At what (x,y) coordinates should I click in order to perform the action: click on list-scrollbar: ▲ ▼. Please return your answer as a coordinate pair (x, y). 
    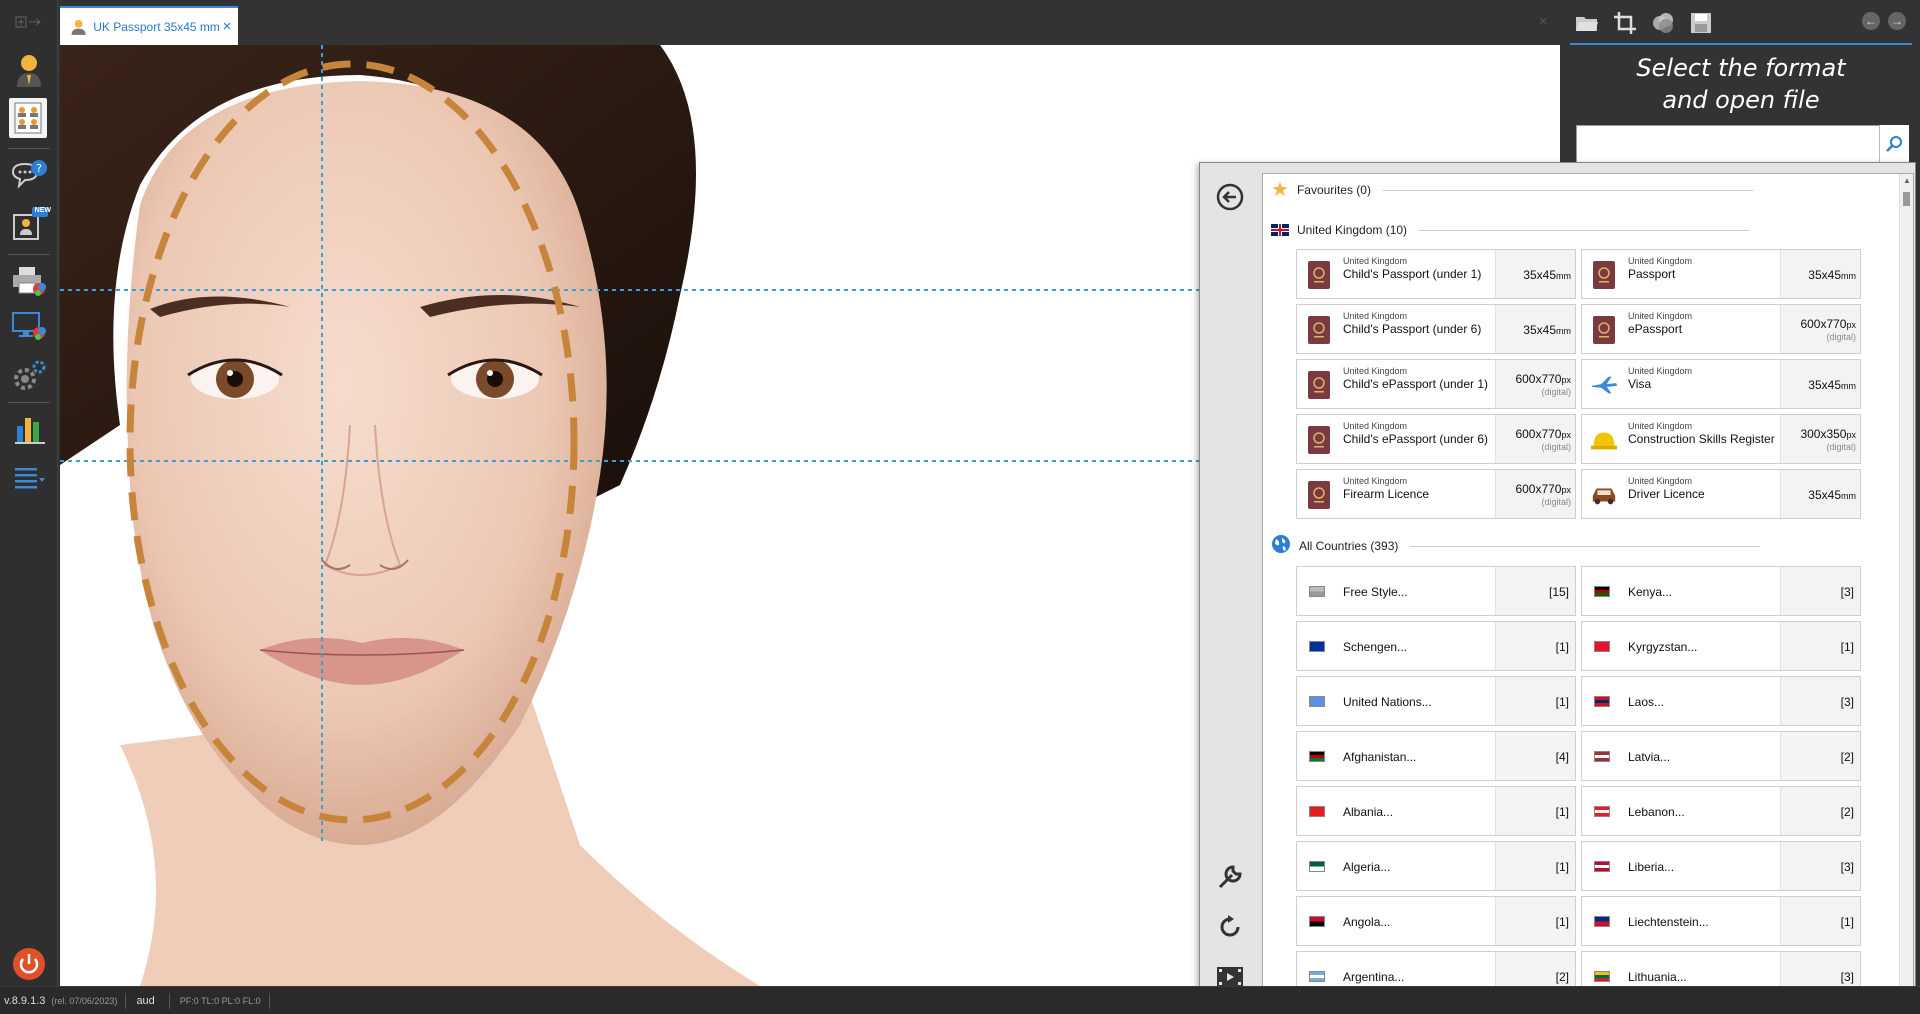
    Looking at the image, I should click on (1906, 588).